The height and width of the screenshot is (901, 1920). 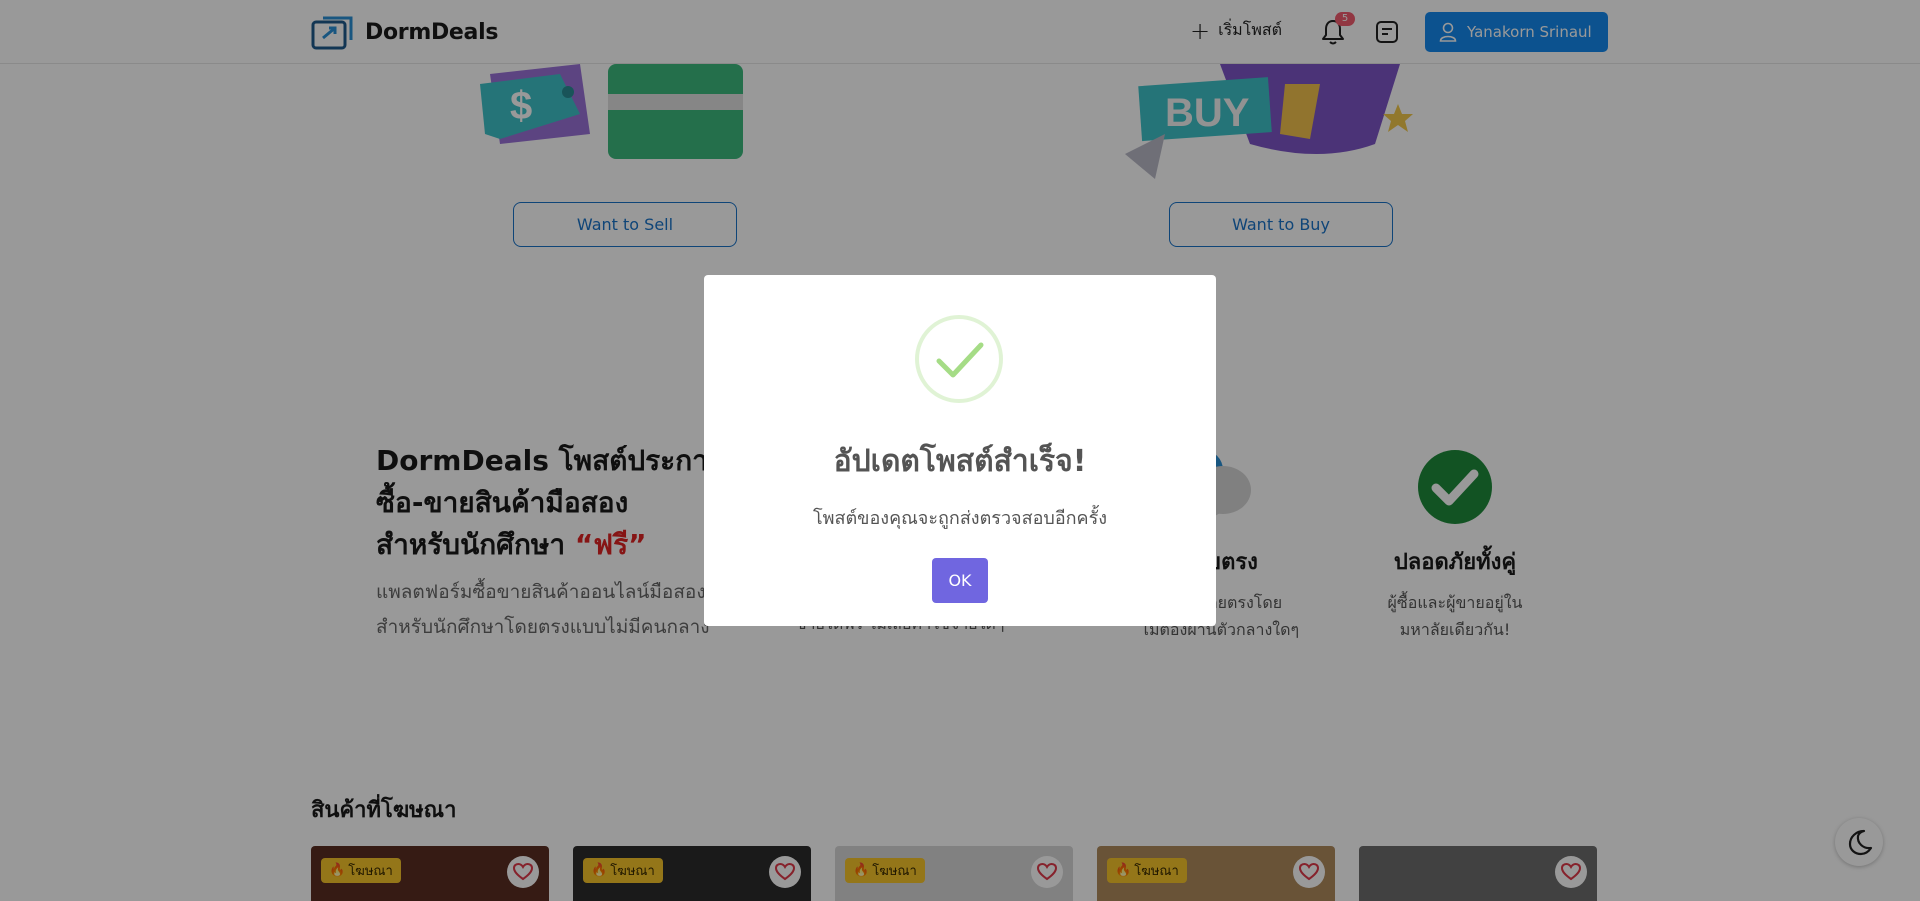 I want to click on ok-button: OK, so click(x=960, y=580).